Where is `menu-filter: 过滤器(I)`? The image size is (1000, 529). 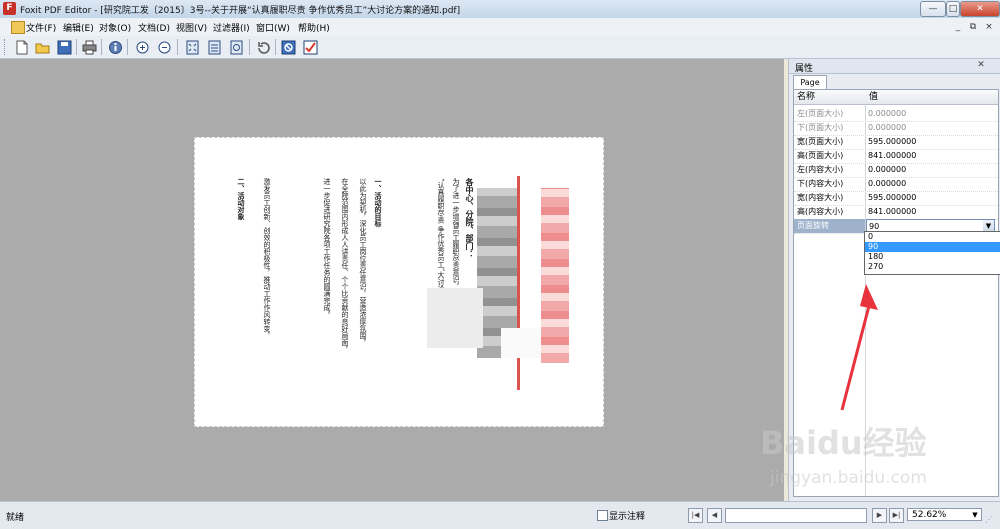
menu-filter: 过滤器(I) is located at coordinates (231, 27).